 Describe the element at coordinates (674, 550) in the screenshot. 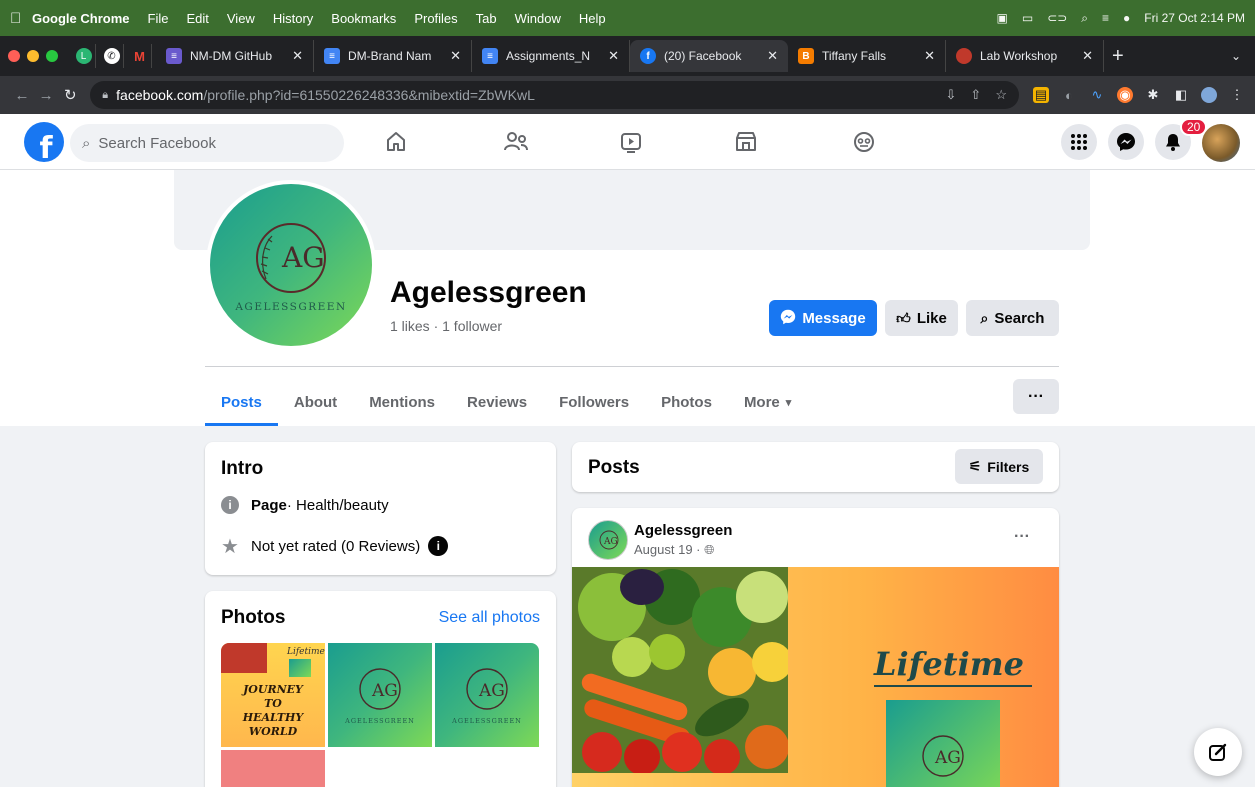

I see `post-date: August 19 · 🌐︎` at that location.